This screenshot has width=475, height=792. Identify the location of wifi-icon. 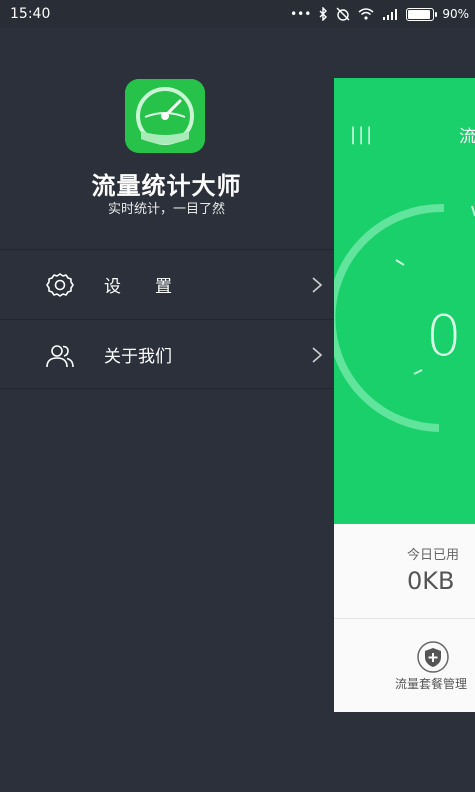
(366, 14).